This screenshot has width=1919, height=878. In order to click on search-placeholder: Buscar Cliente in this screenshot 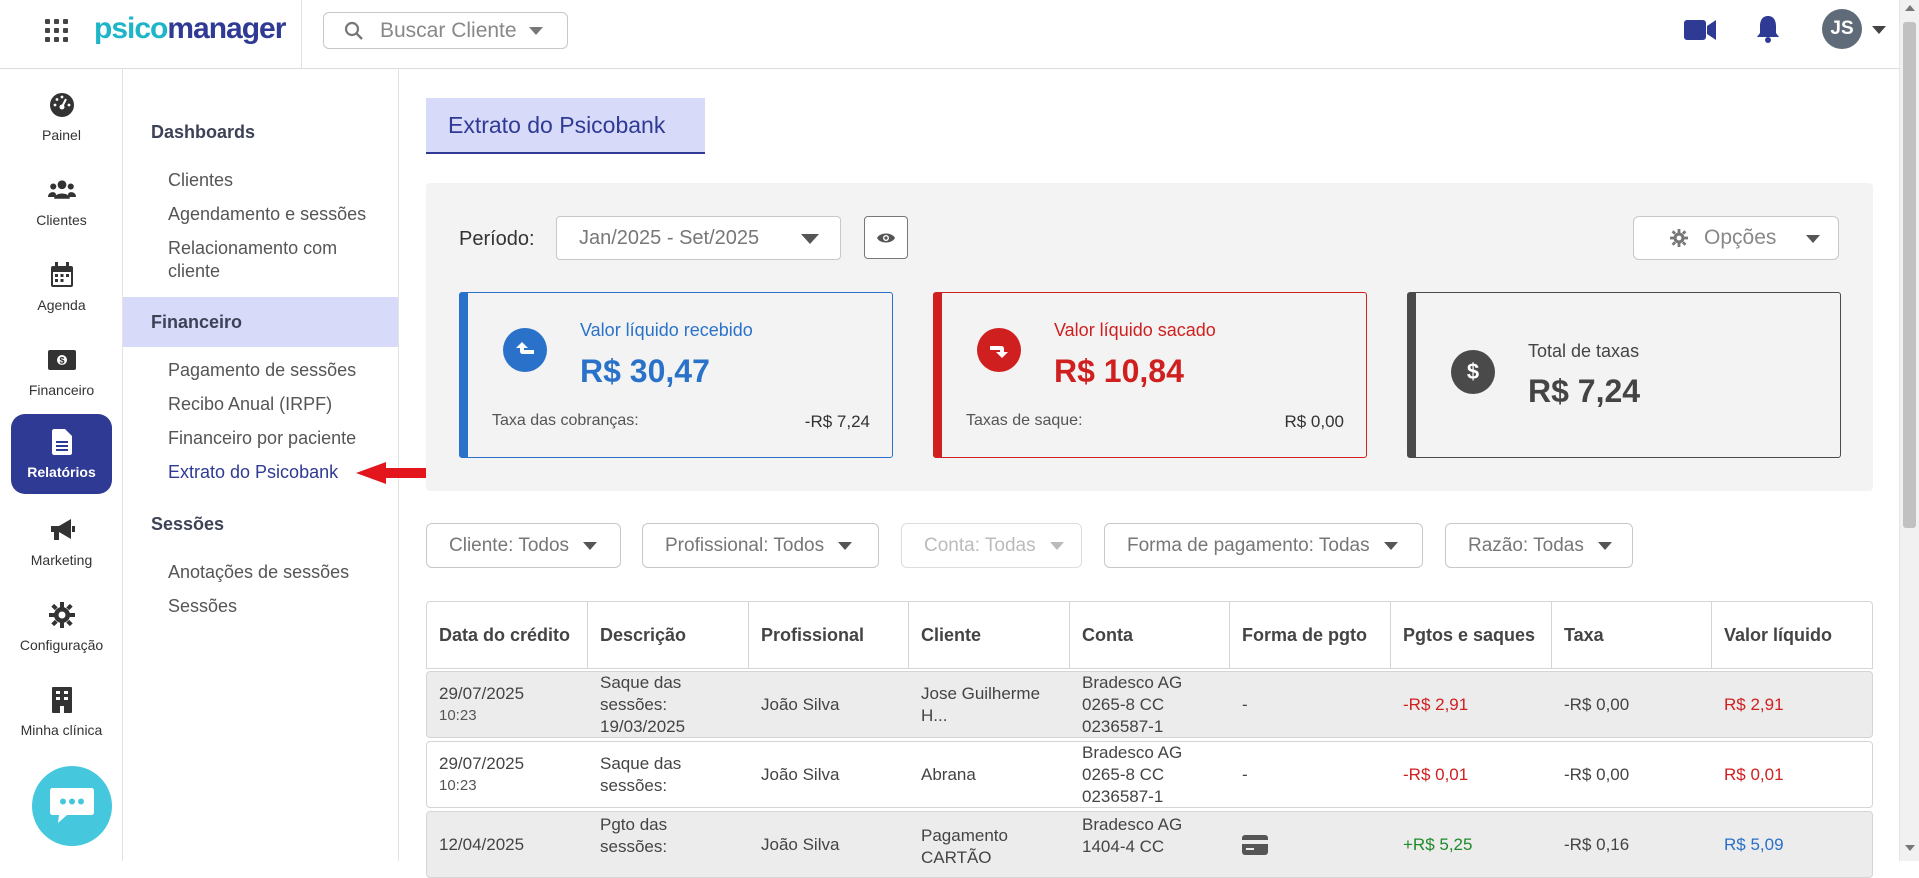, I will do `click(448, 30)`.